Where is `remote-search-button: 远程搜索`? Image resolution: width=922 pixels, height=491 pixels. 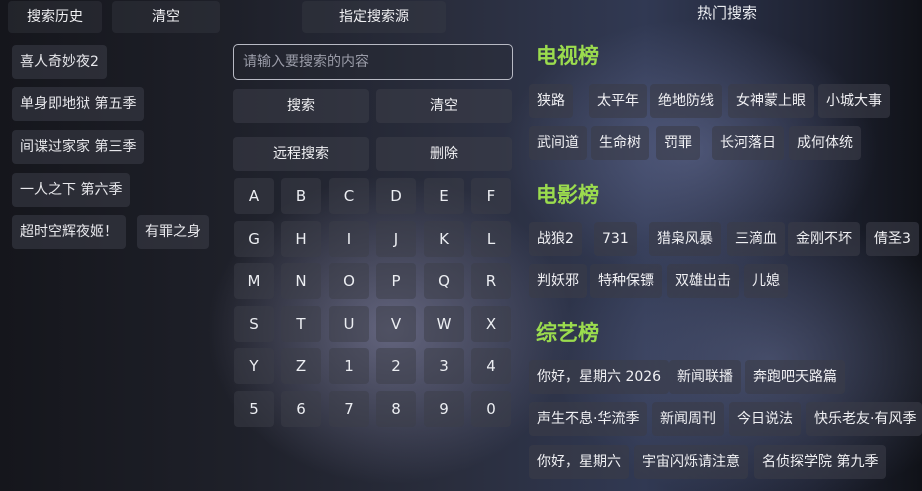 remote-search-button: 远程搜索 is located at coordinates (301, 154).